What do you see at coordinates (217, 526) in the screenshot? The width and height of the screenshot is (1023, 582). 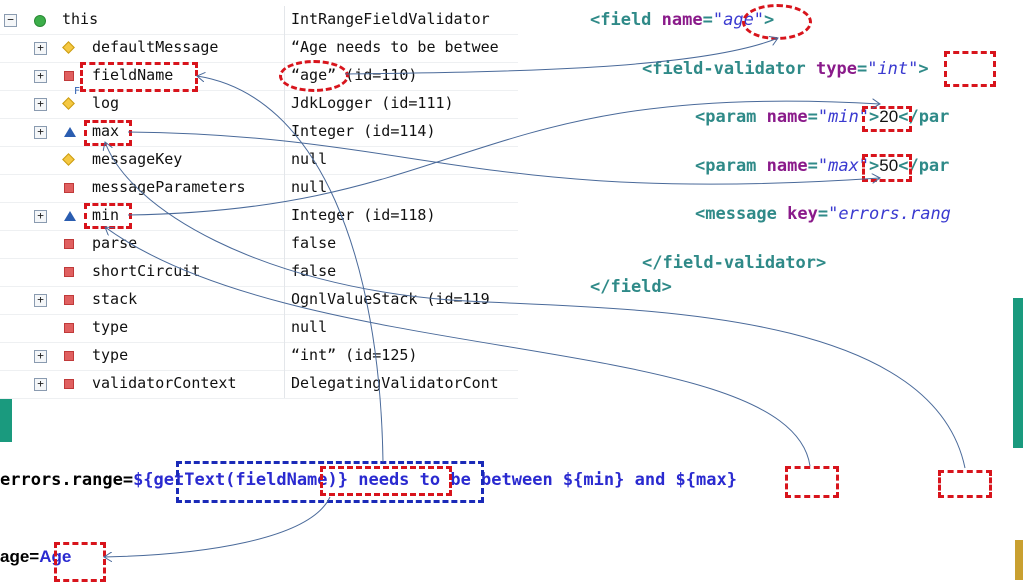 I see `arrow-fieldname-to-age` at bounding box center [217, 526].